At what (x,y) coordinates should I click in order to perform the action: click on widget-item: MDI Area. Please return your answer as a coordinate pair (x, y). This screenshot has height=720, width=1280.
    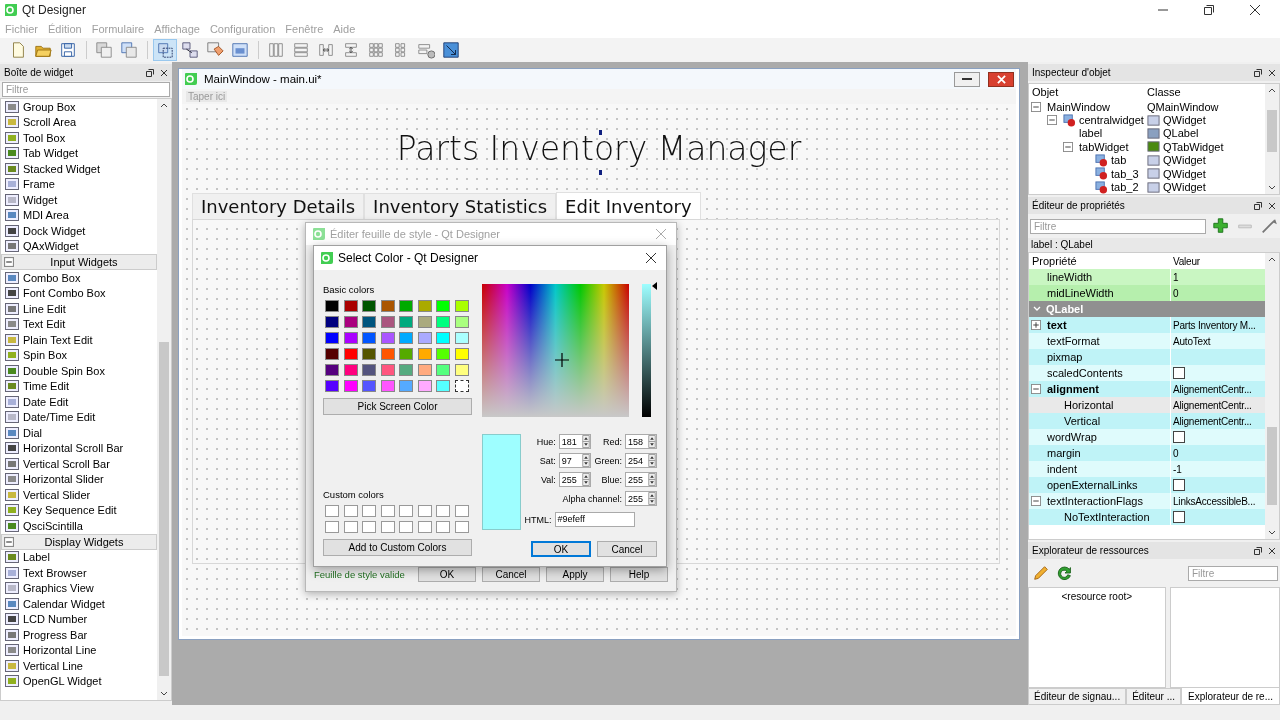
    Looking at the image, I should click on (46, 215).